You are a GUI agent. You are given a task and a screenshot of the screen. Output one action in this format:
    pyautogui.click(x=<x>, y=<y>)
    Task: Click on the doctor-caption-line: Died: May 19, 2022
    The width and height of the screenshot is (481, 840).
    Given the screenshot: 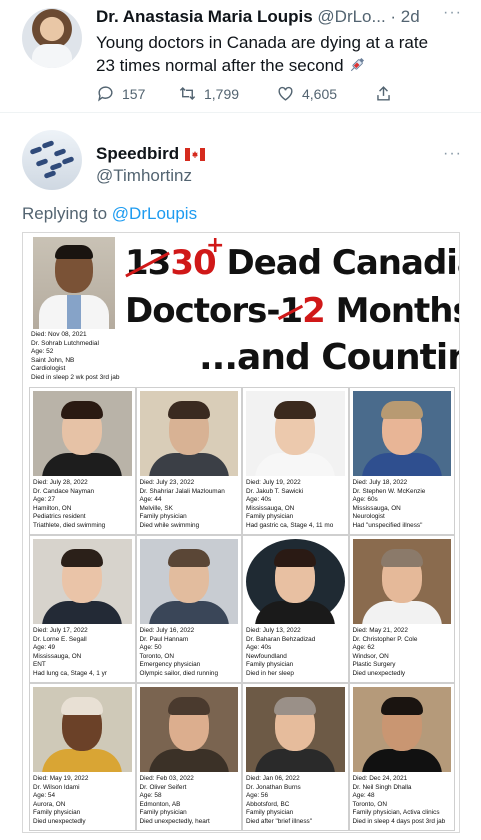 What is the action you would take?
    pyautogui.click(x=61, y=778)
    